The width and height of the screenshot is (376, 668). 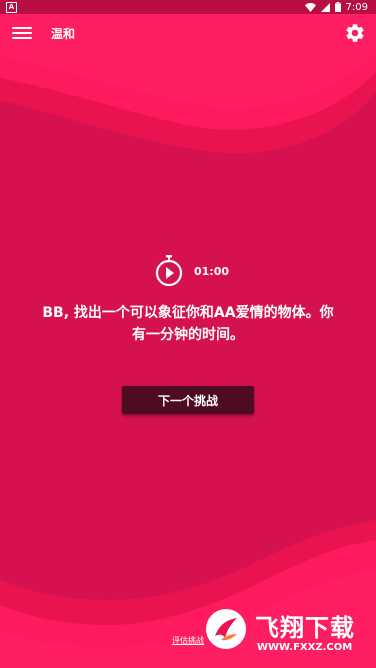 I want to click on menu-icon, so click(x=22, y=33).